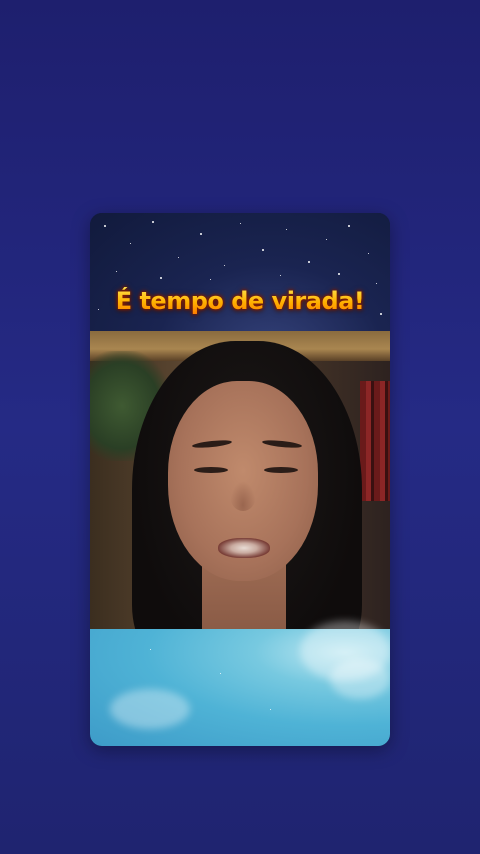  What do you see at coordinates (240, 683) in the screenshot?
I see `cloudy-sky-footer` at bounding box center [240, 683].